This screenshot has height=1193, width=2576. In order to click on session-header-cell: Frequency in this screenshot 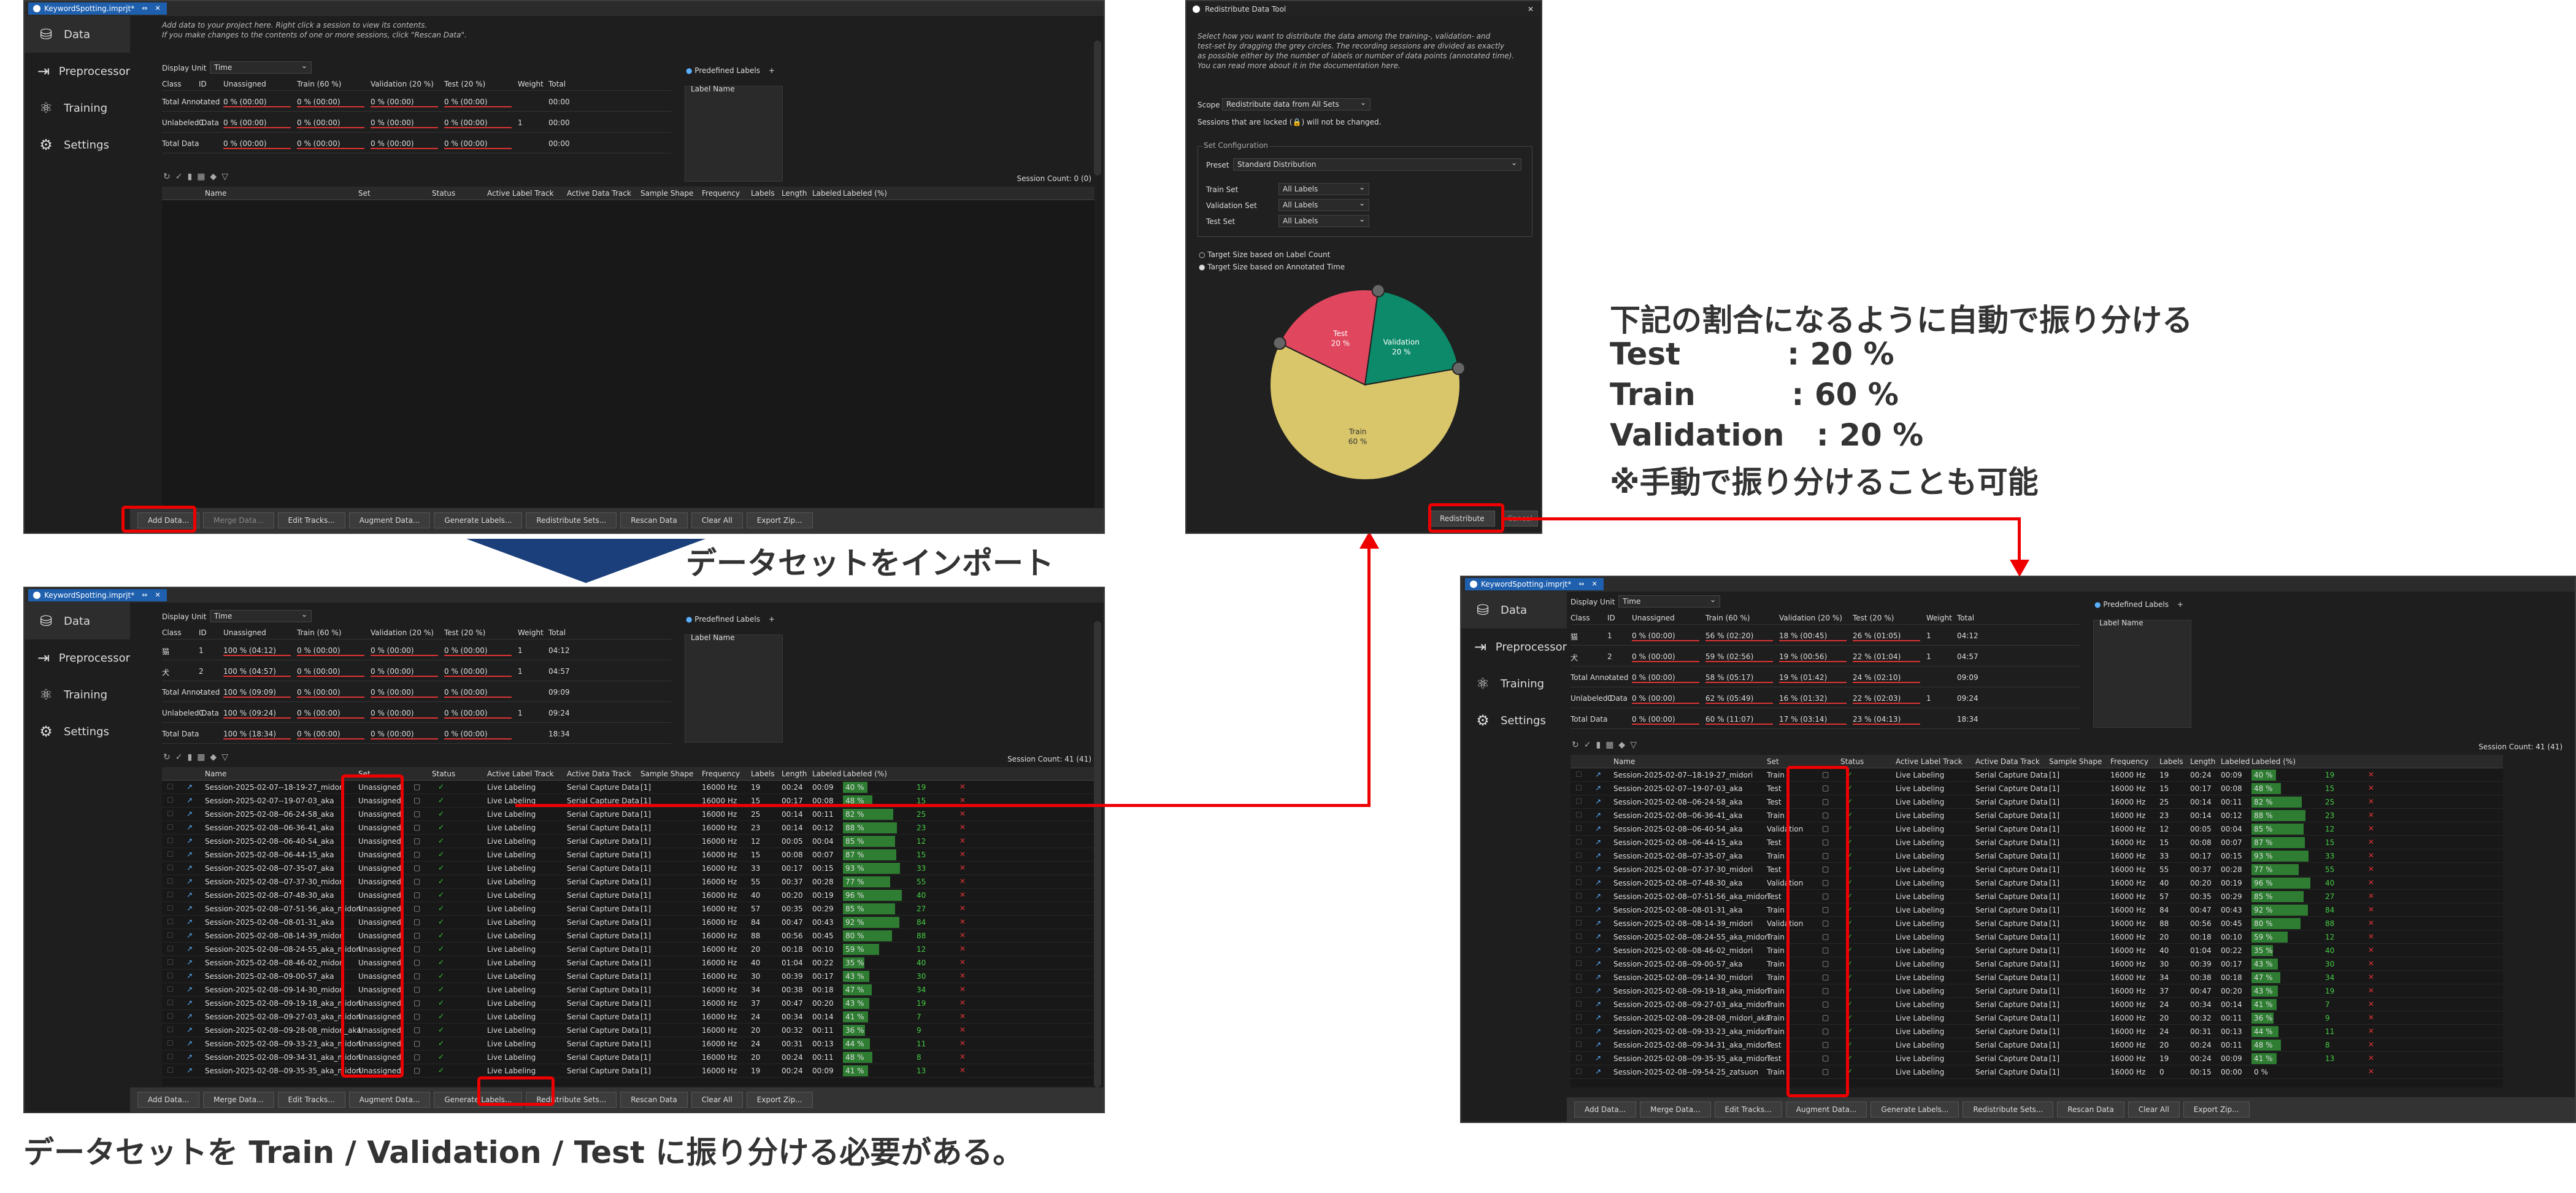, I will do `click(721, 774)`.